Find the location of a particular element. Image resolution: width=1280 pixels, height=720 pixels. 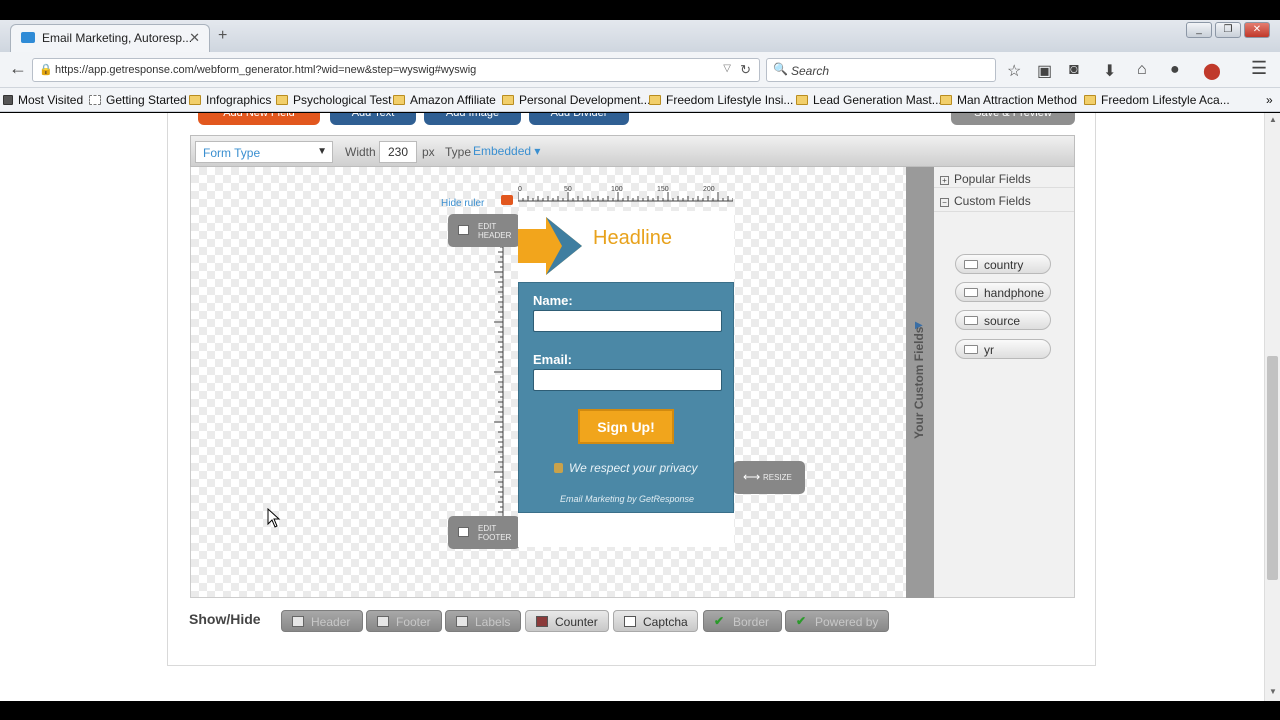

bookmark-folder: Amazon Affiliate is located at coordinates (444, 100).